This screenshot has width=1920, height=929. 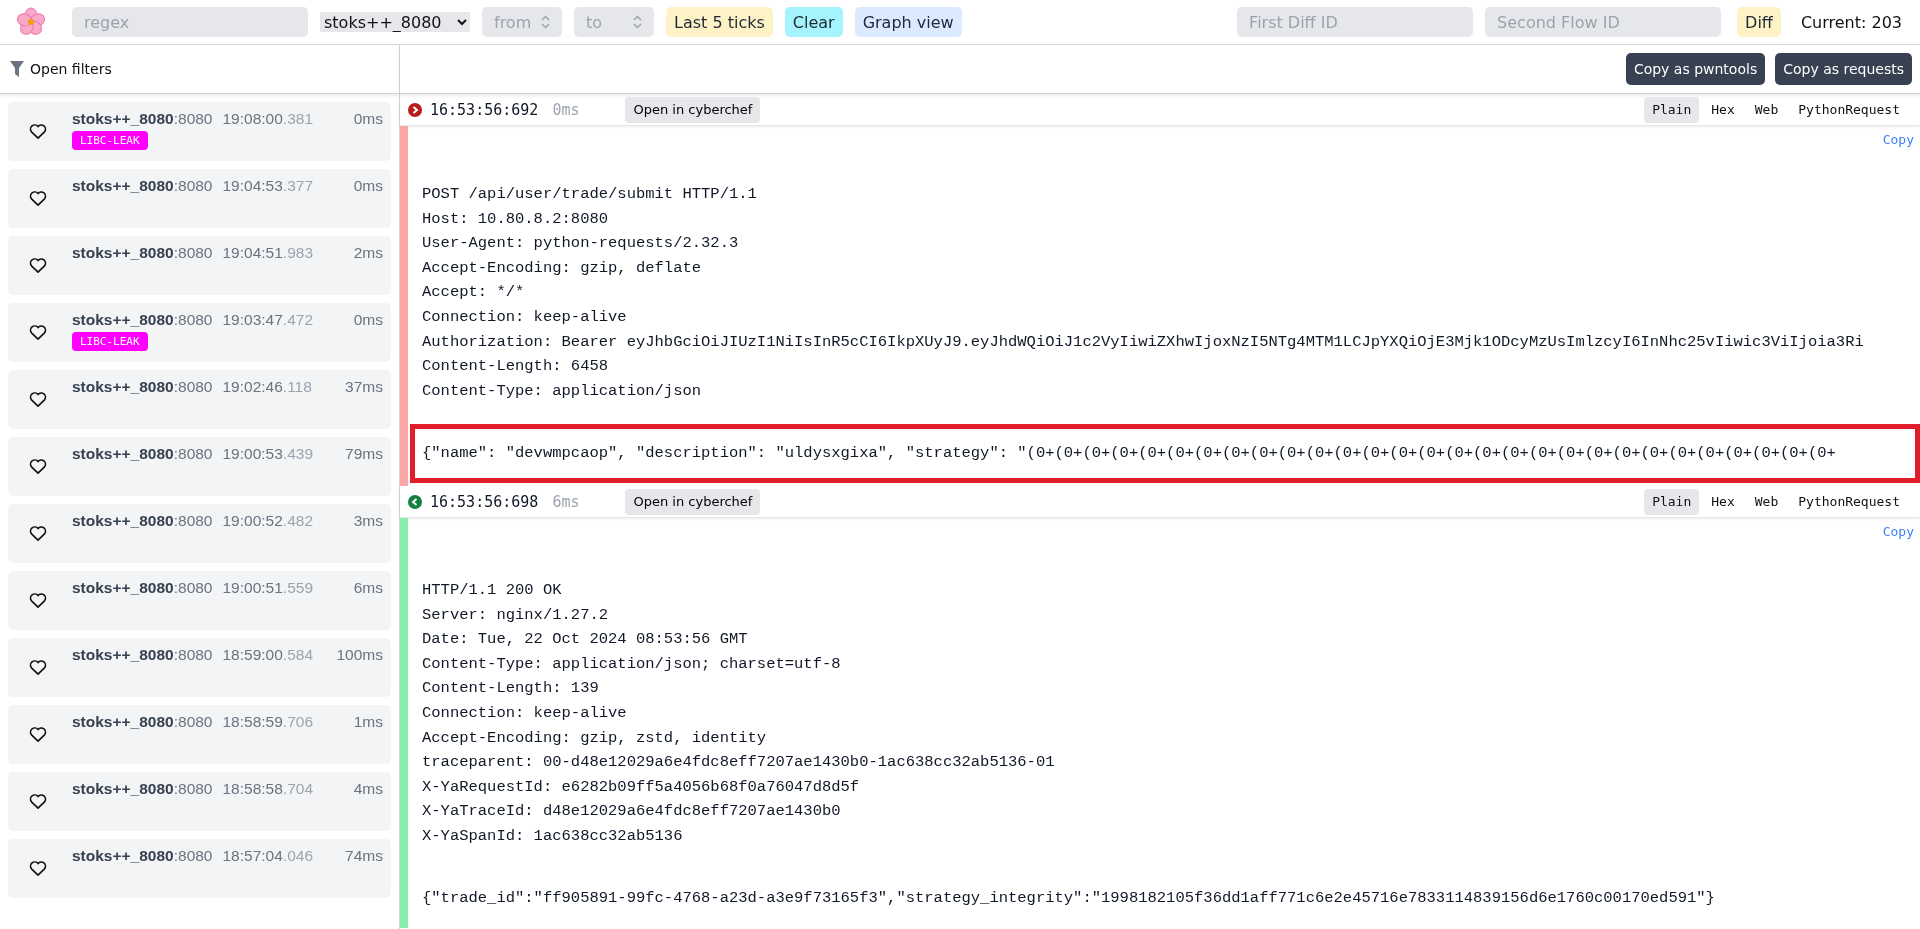 What do you see at coordinates (31, 22) in the screenshot?
I see `flower-logo-icon` at bounding box center [31, 22].